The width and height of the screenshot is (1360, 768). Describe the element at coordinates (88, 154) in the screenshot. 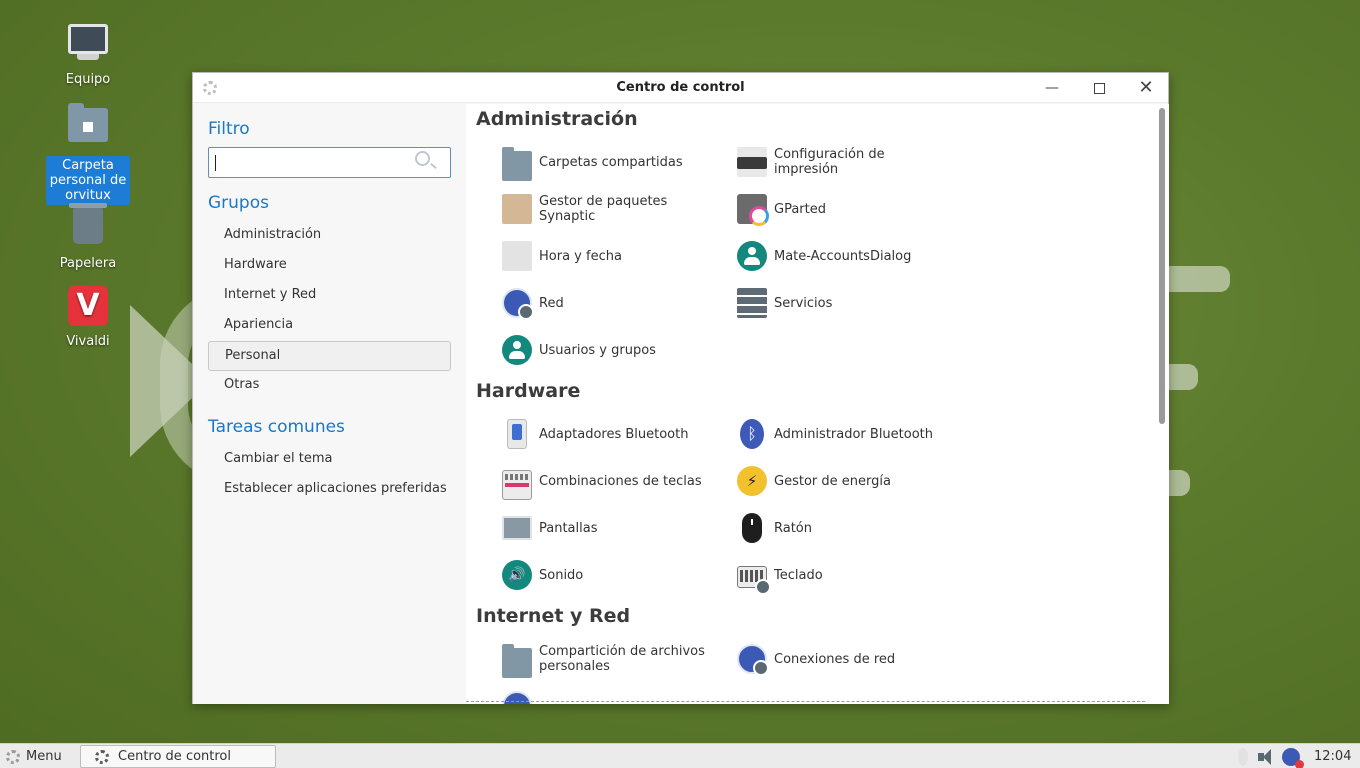

I see `desktop-icon-home-folder: Carpeta personal de orvitux` at that location.